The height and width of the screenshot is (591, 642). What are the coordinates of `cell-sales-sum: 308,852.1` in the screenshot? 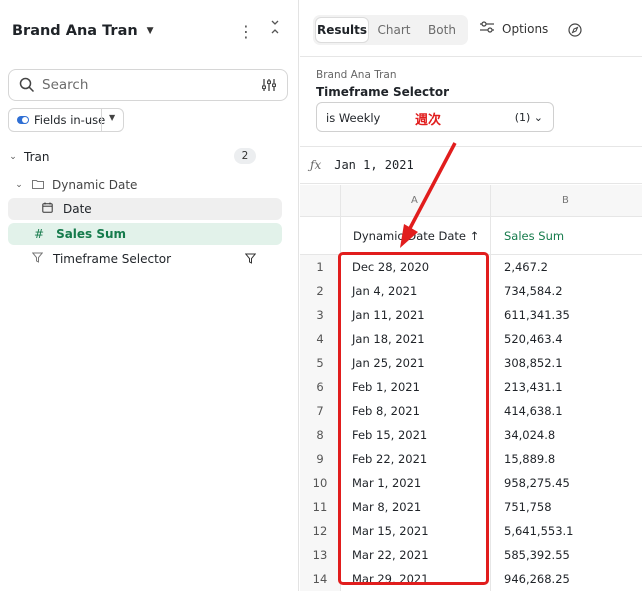 It's located at (533, 363).